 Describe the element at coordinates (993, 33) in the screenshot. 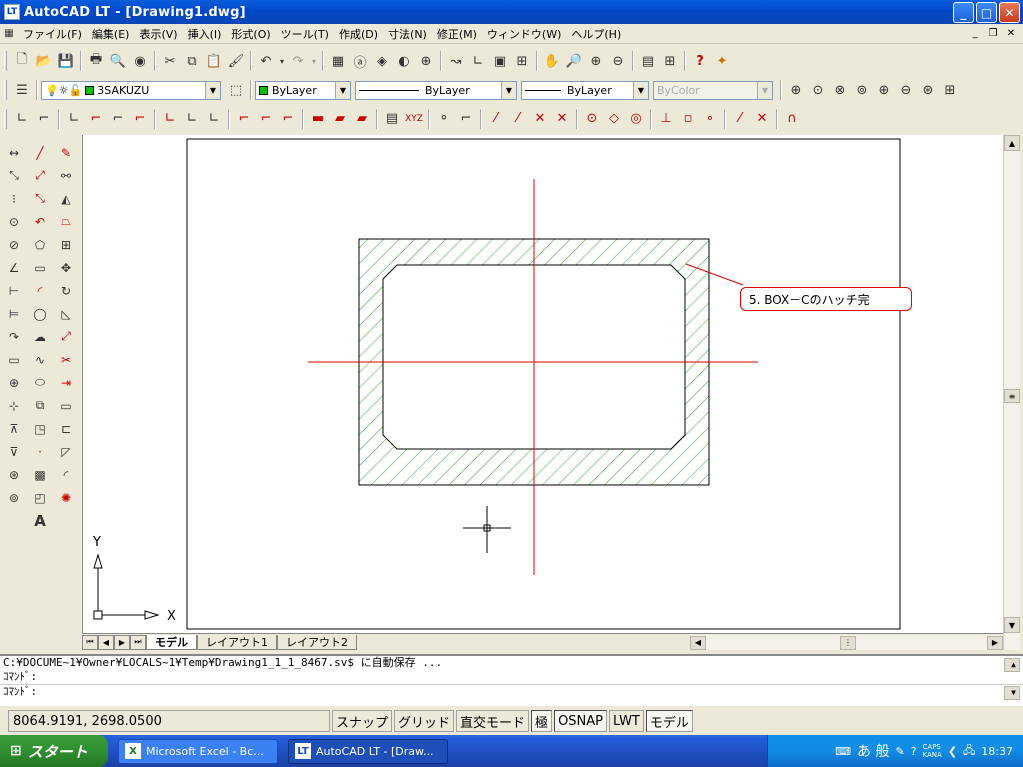

I see `doc-restore-icon: ❐` at that location.